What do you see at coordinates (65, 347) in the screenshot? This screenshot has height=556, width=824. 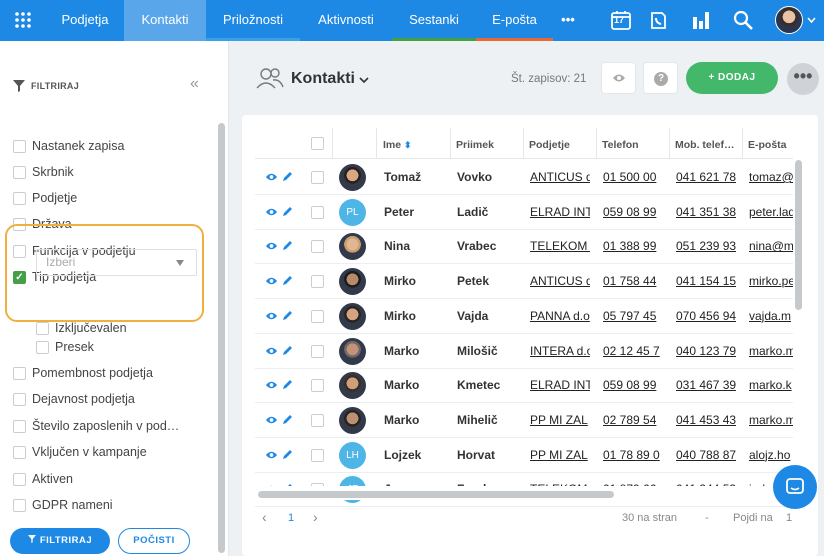 I see `option-presek: Presek` at bounding box center [65, 347].